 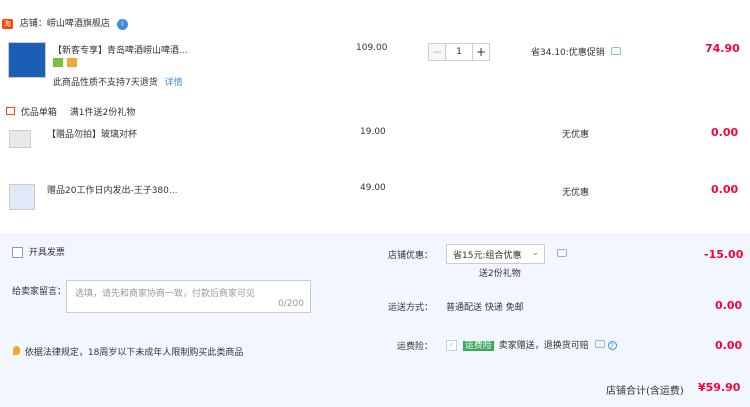 I want to click on shop-total-amount: ¥59.90, so click(x=719, y=387).